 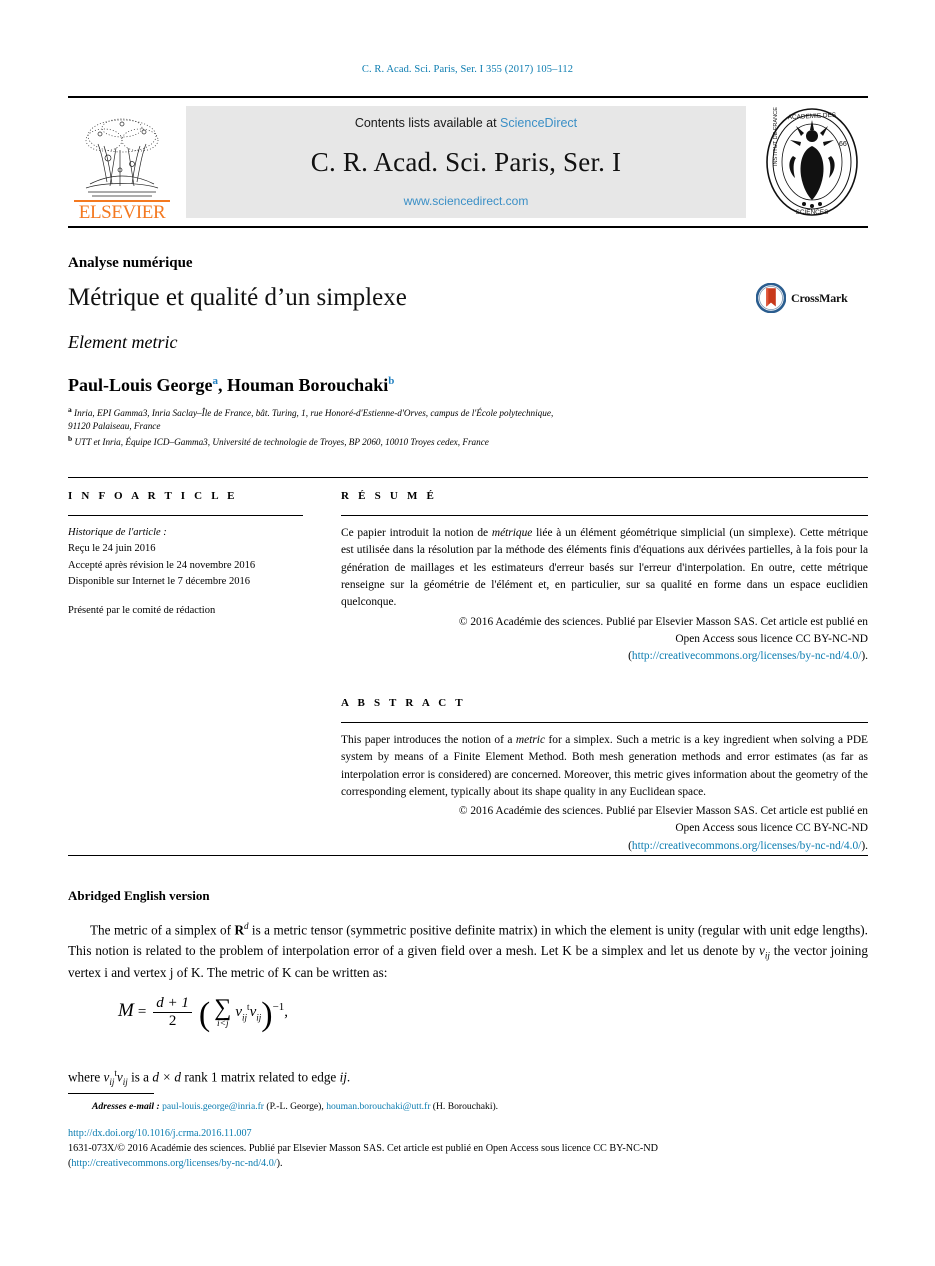 What do you see at coordinates (111, 1093) in the screenshot?
I see `footnote-rule` at bounding box center [111, 1093].